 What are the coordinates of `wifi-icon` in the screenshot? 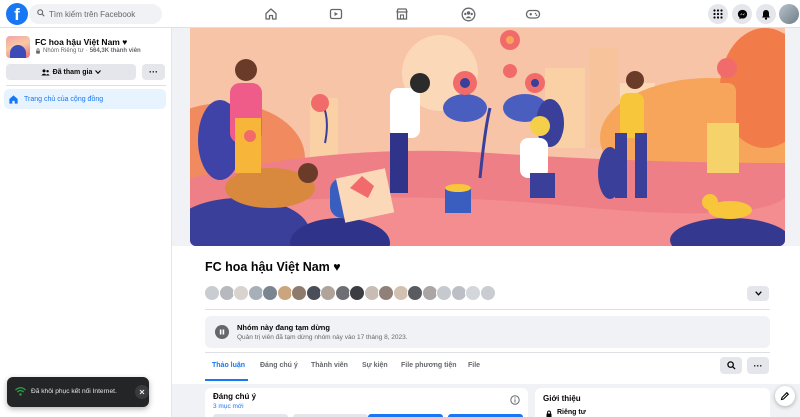 It's located at (20, 391).